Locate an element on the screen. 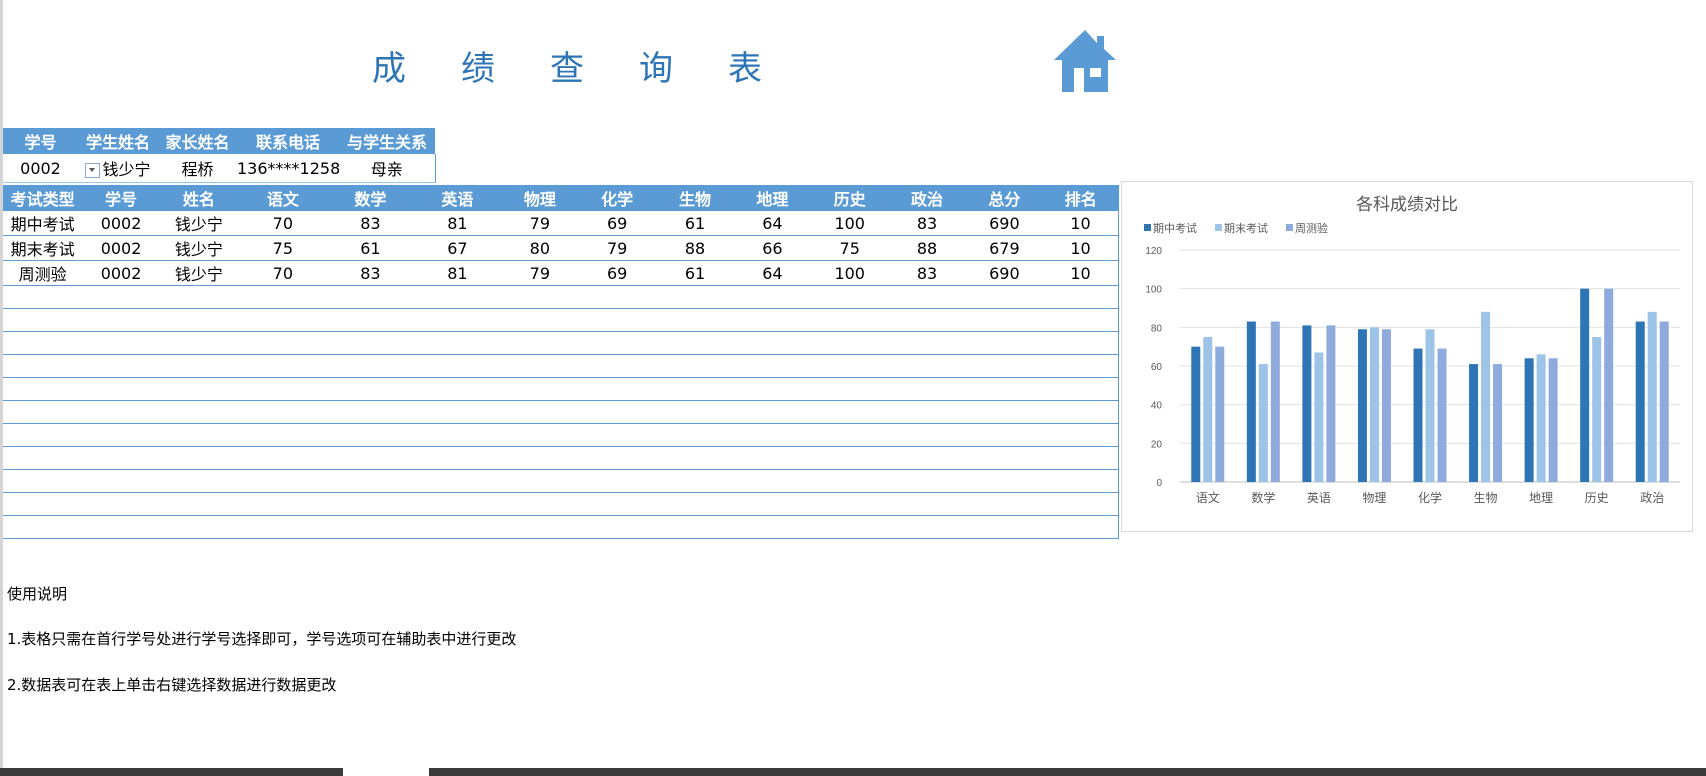 Image resolution: width=1706 pixels, height=776 pixels. table-cell: 69 is located at coordinates (617, 223).